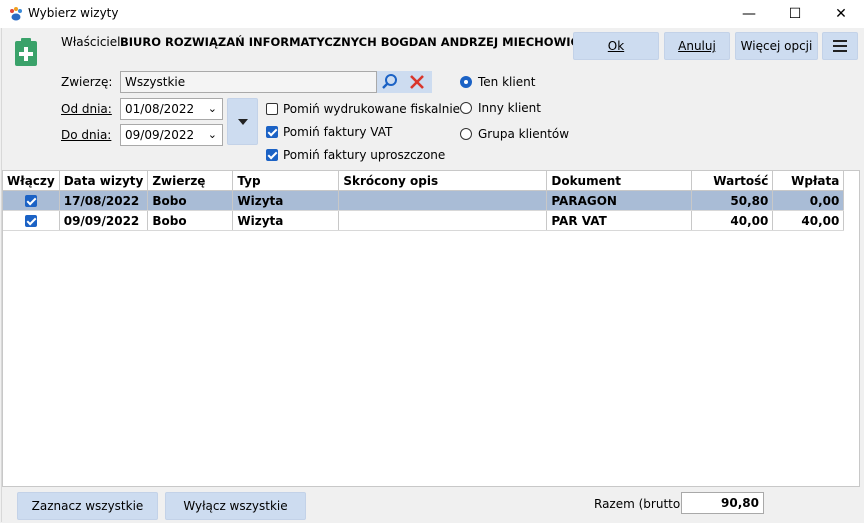 This screenshot has width=864, height=523. Describe the element at coordinates (616, 46) in the screenshot. I see `ok-button: Ok` at that location.